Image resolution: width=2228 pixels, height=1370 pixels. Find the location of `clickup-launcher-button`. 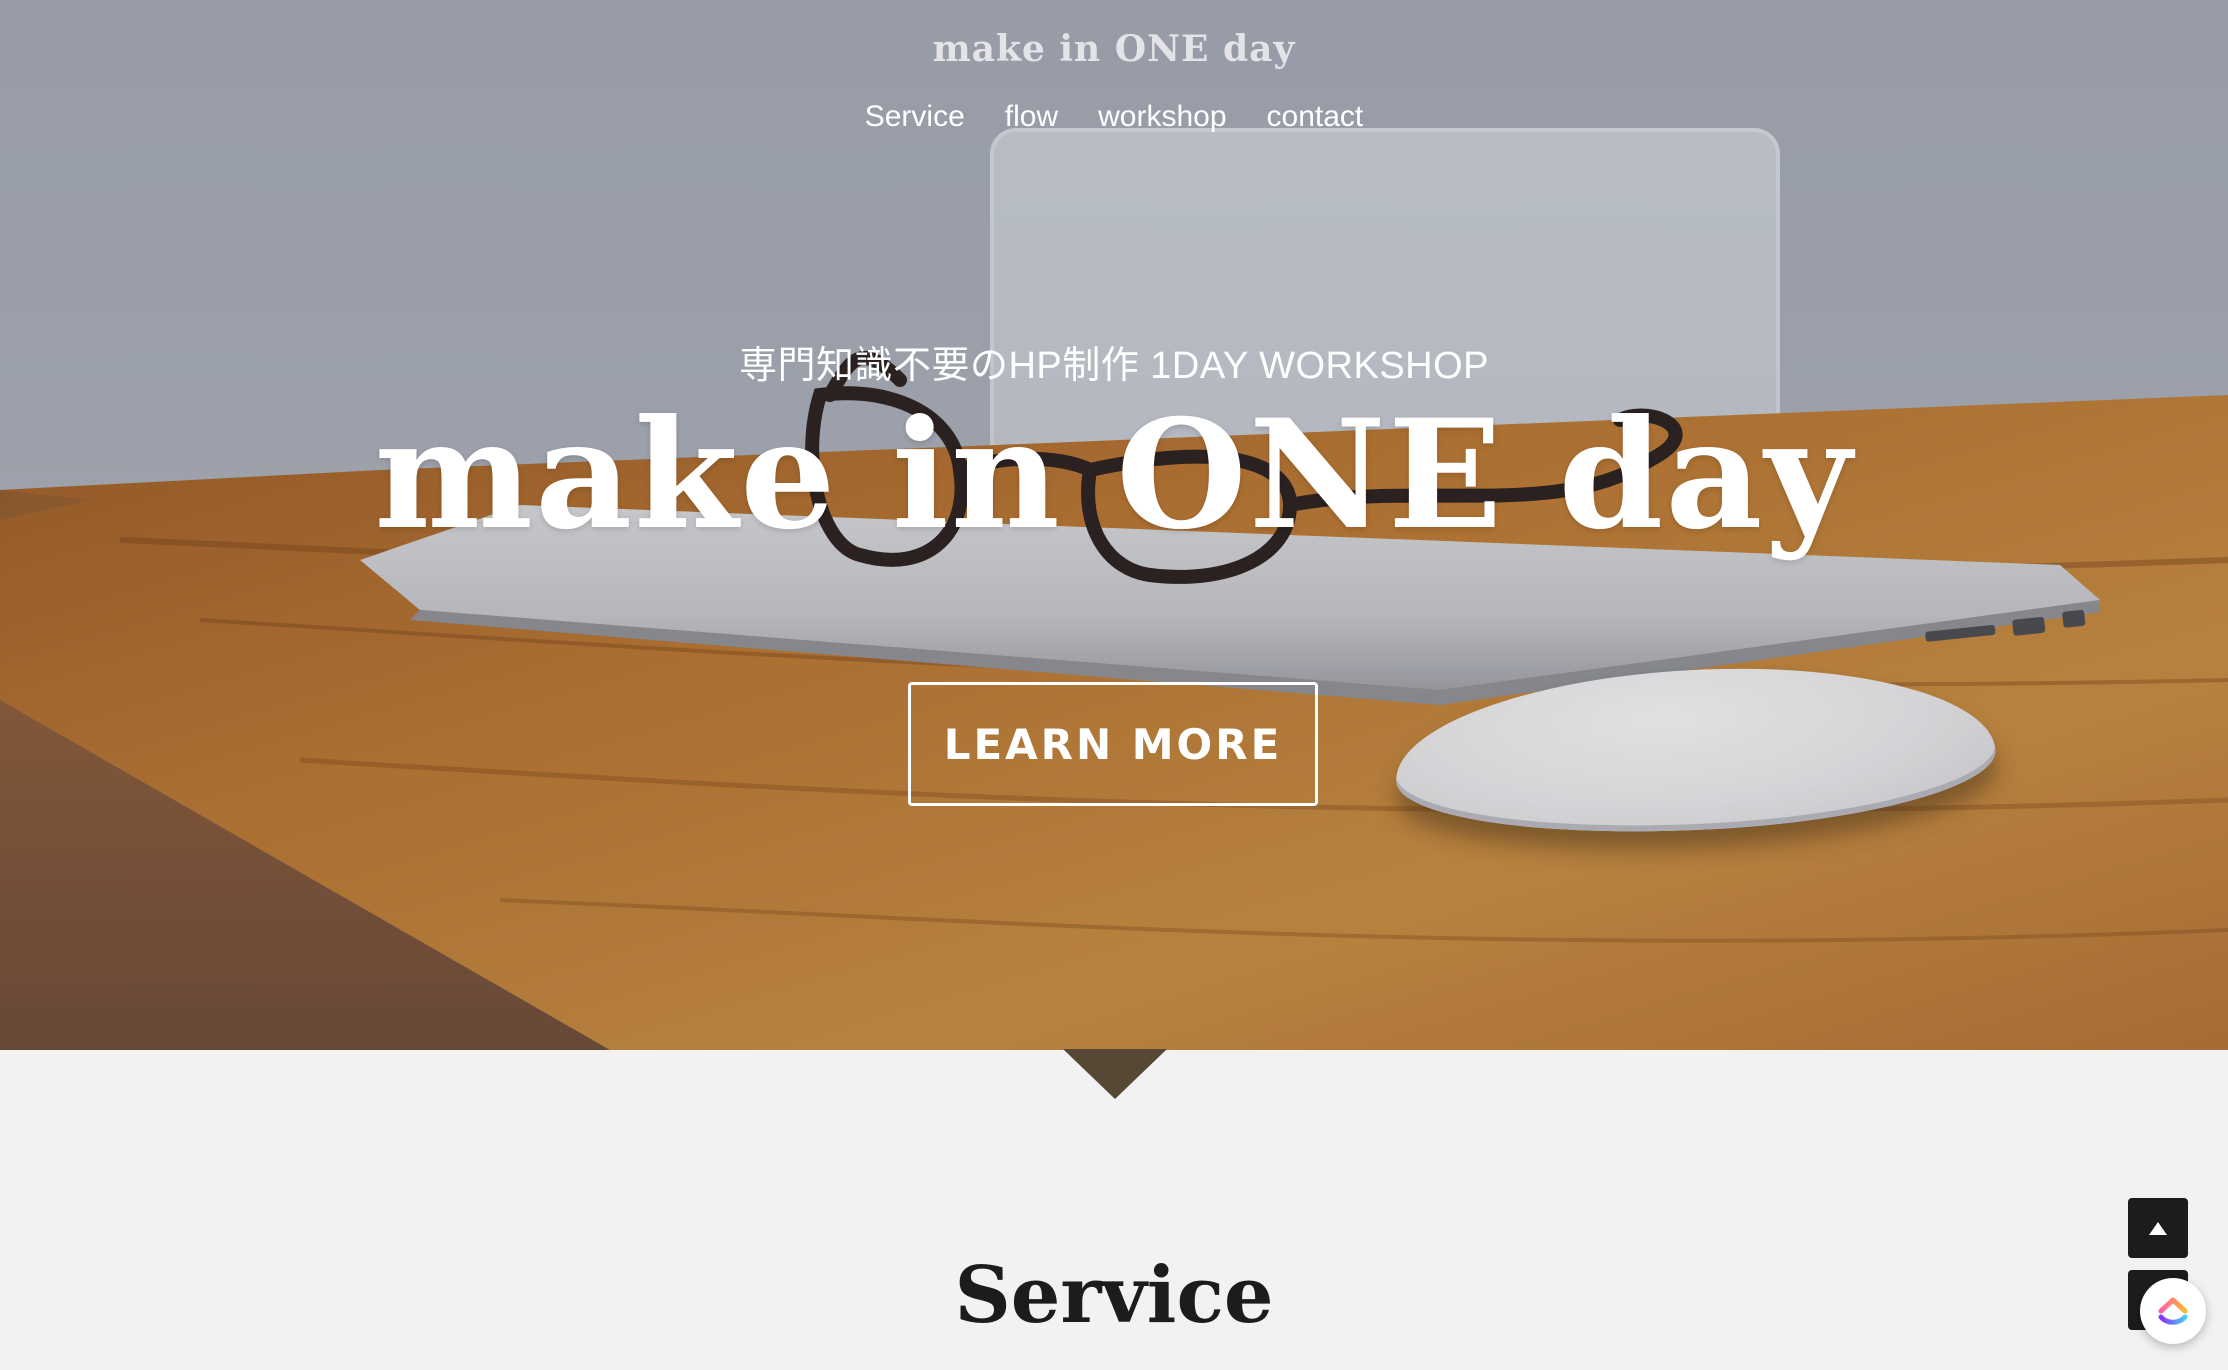

clickup-launcher-button is located at coordinates (2173, 1311).